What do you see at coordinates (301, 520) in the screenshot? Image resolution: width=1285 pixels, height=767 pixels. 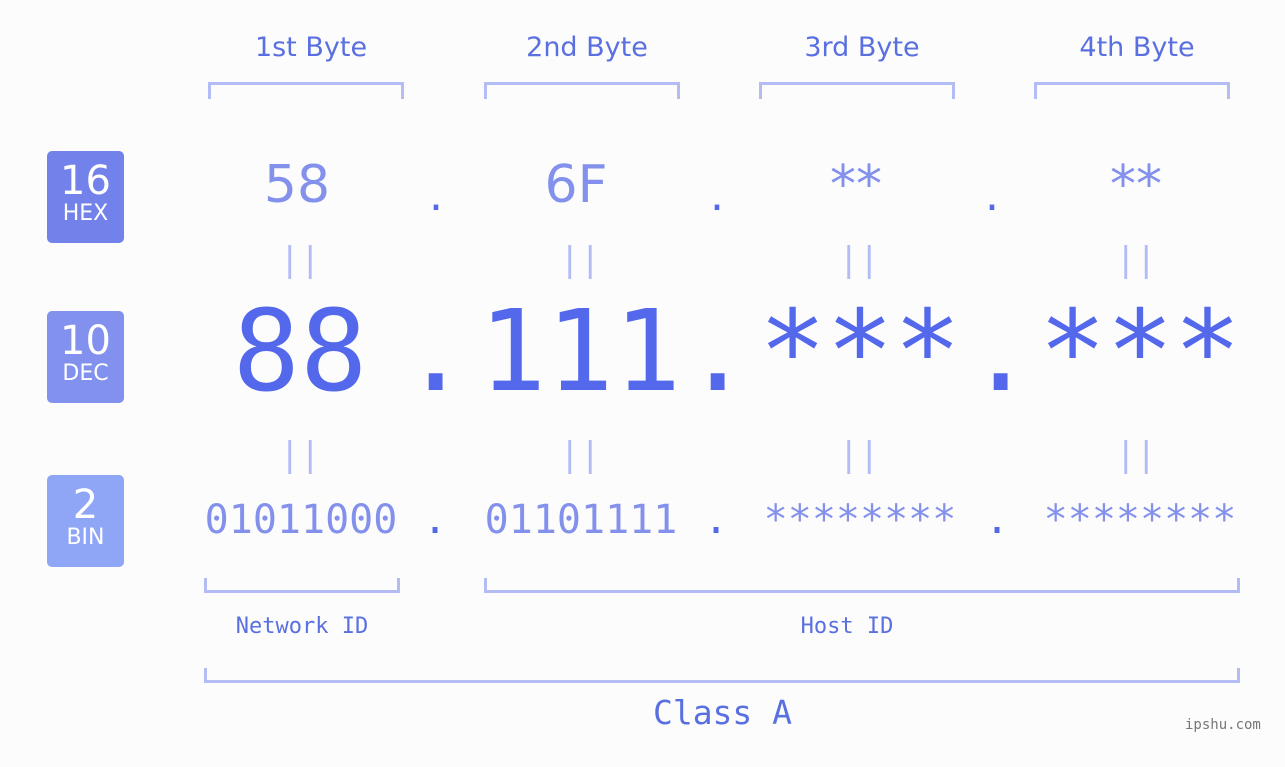 I see `bin-value-1: 01011000` at bounding box center [301, 520].